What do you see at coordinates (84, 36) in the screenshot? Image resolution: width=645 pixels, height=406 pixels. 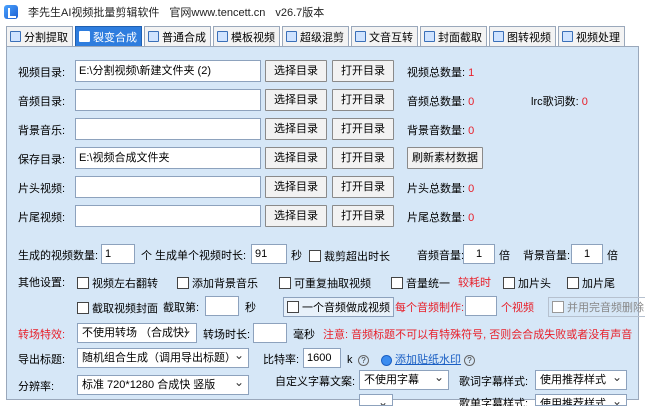 I see `fission-icon` at bounding box center [84, 36].